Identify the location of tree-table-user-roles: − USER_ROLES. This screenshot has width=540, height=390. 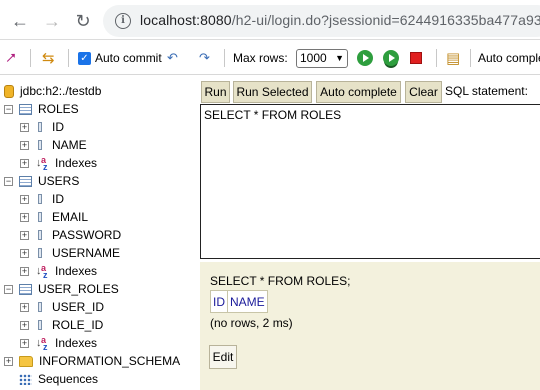
(61, 289).